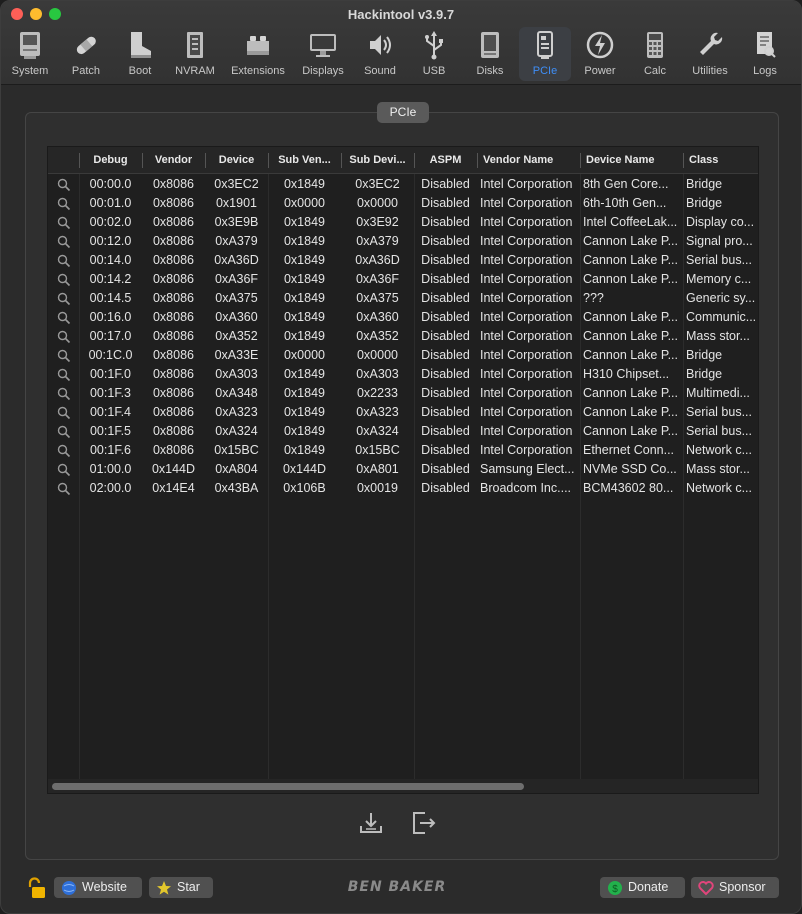 The width and height of the screenshot is (802, 914). I want to click on toolbar-disks: Disks, so click(490, 54).